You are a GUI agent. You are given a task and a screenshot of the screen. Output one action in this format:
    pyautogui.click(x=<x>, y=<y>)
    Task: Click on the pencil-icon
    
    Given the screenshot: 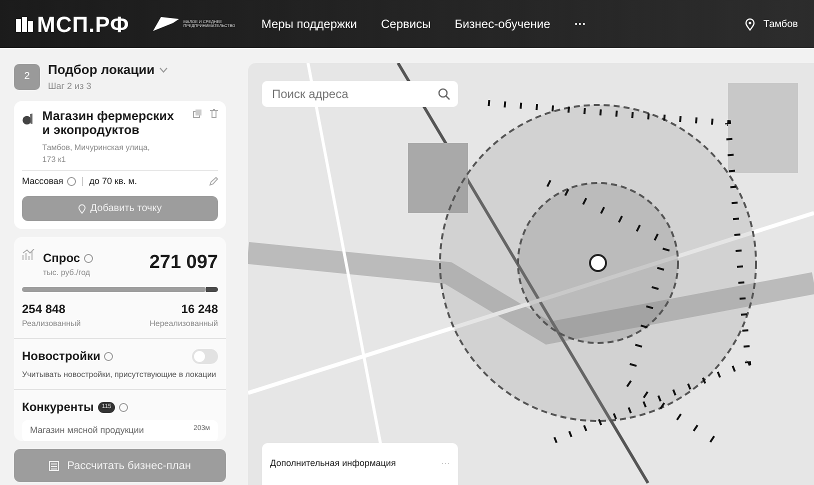 What is the action you would take?
    pyautogui.click(x=213, y=181)
    